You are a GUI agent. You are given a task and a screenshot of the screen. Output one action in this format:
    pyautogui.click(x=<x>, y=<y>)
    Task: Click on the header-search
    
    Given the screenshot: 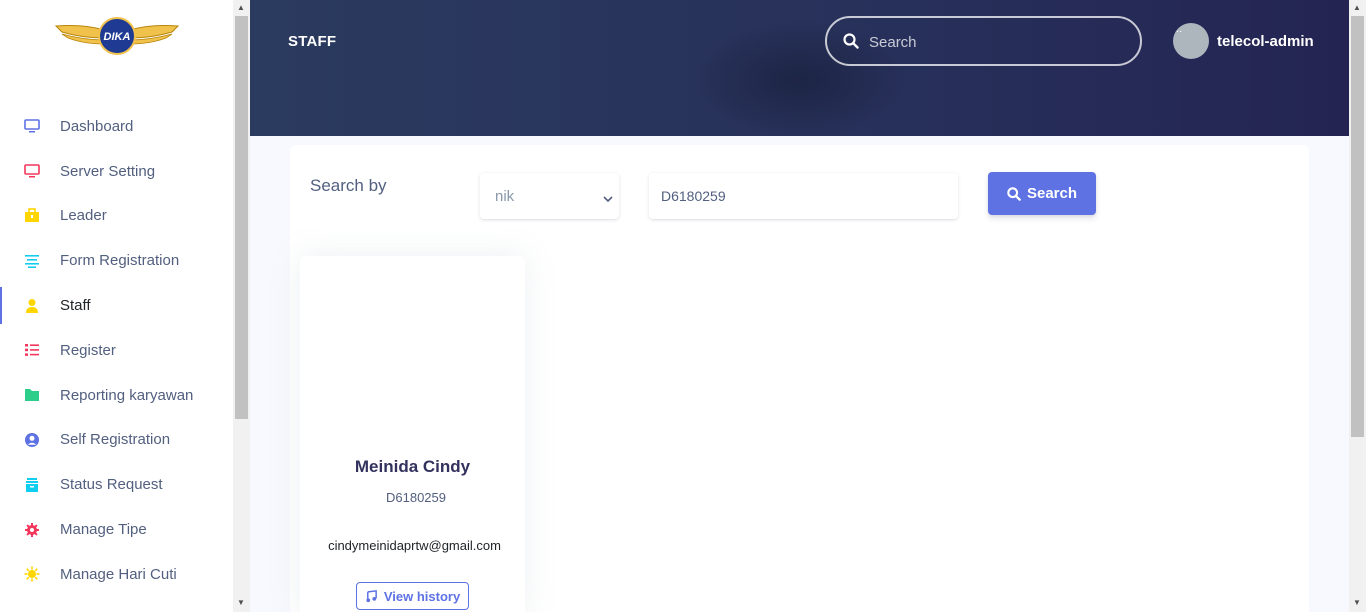 What is the action you would take?
    pyautogui.click(x=983, y=41)
    